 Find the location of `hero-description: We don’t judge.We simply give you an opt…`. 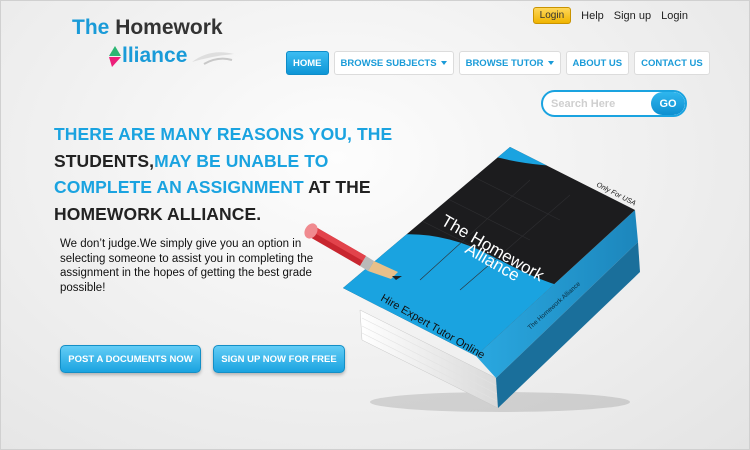

hero-description: We don’t judge.We simply give you an opt… is located at coordinates (187, 266).